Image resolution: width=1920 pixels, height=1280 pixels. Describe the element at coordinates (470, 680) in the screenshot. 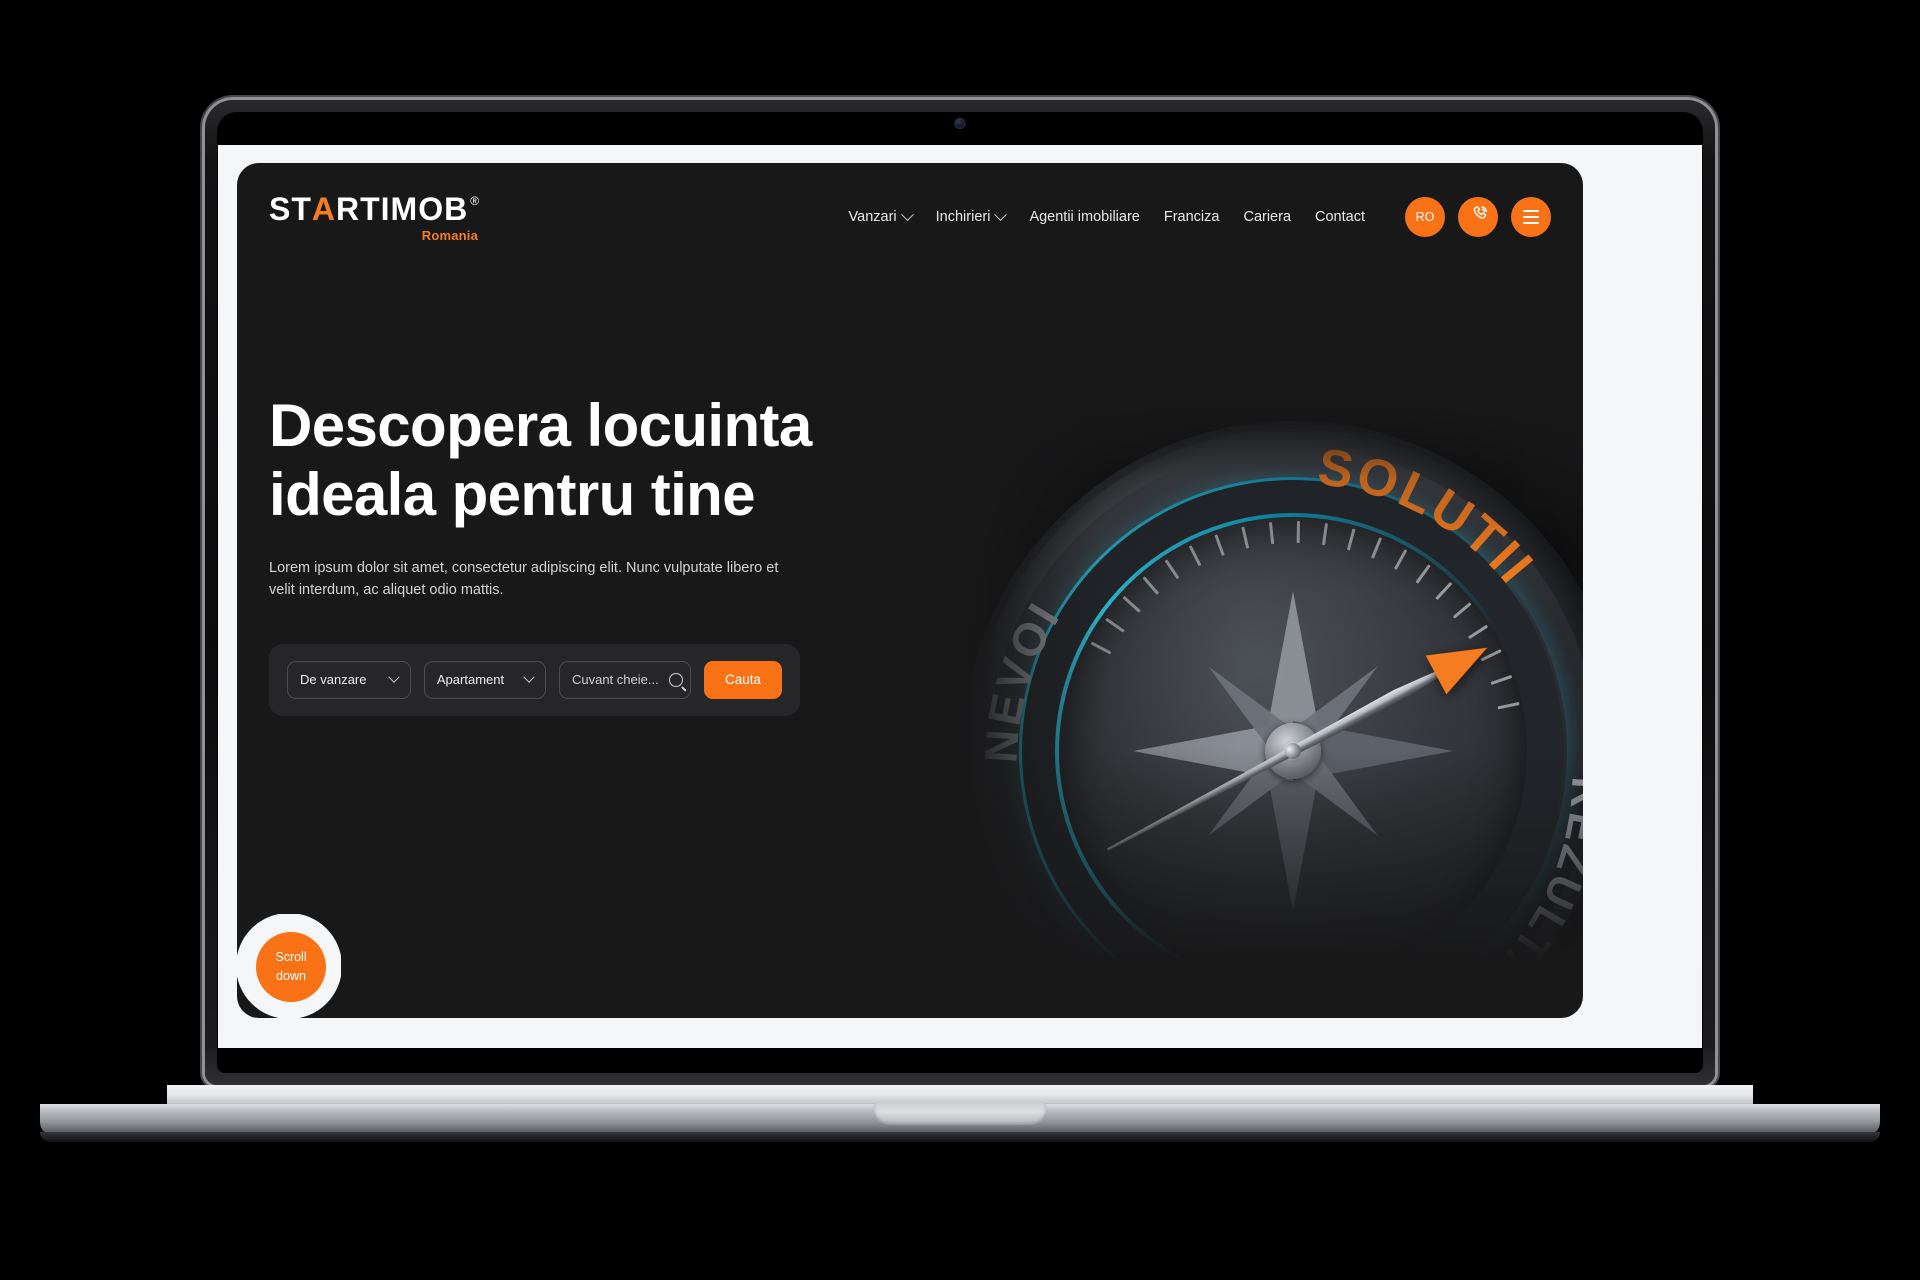

I see `property-type-value: Apartament` at that location.